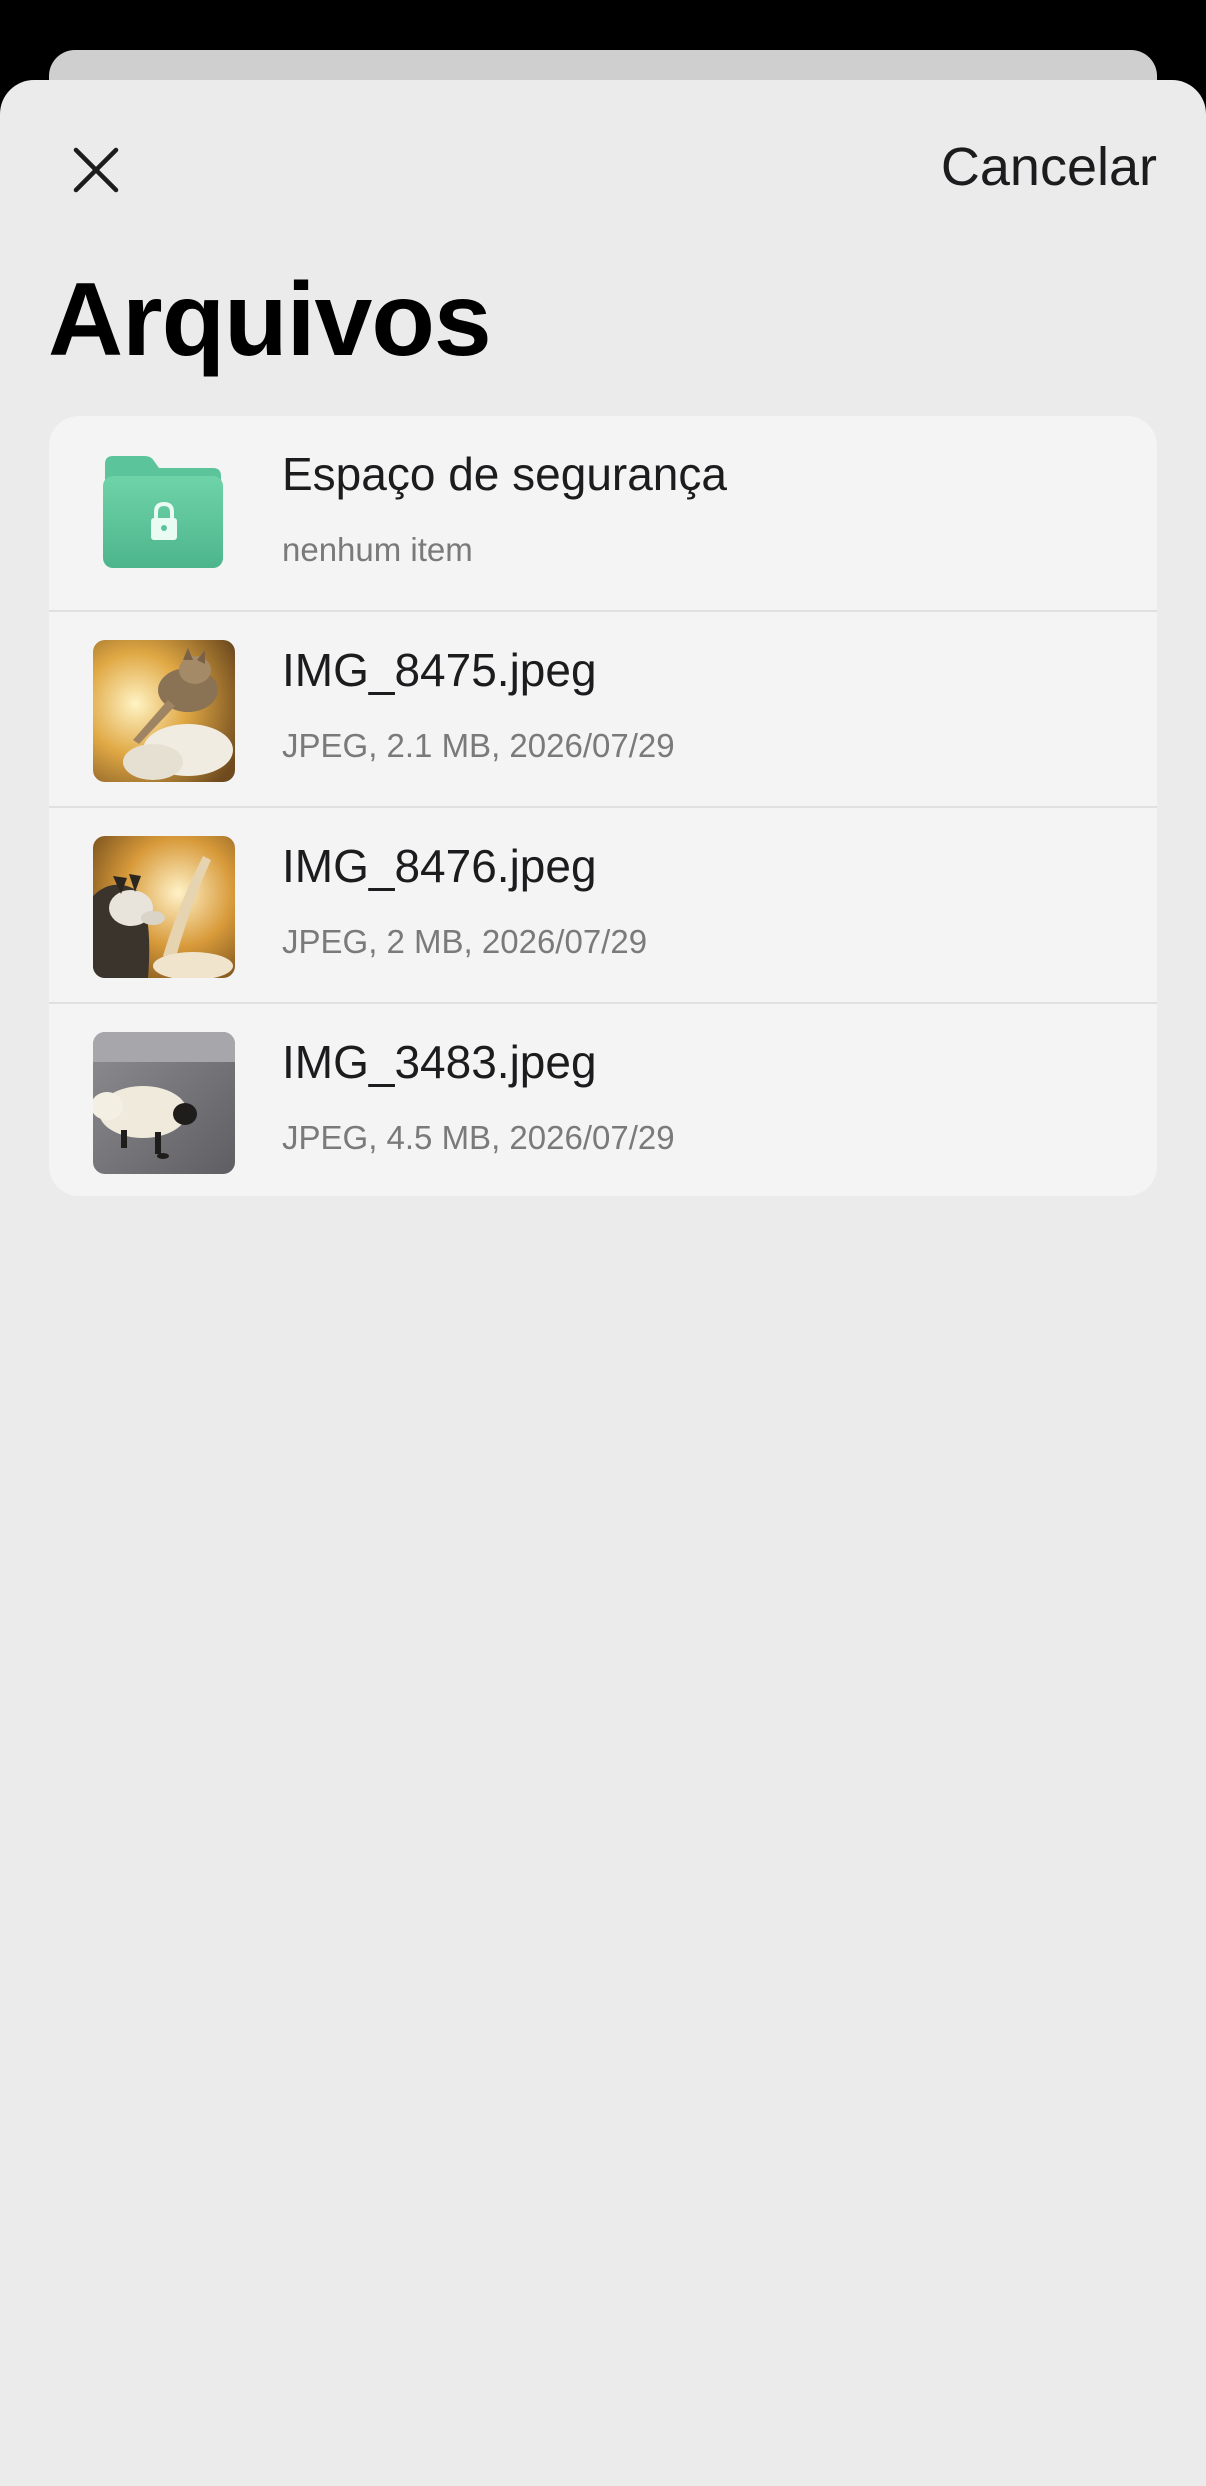  What do you see at coordinates (377, 549) in the screenshot?
I see `file-meta: nenhum item` at bounding box center [377, 549].